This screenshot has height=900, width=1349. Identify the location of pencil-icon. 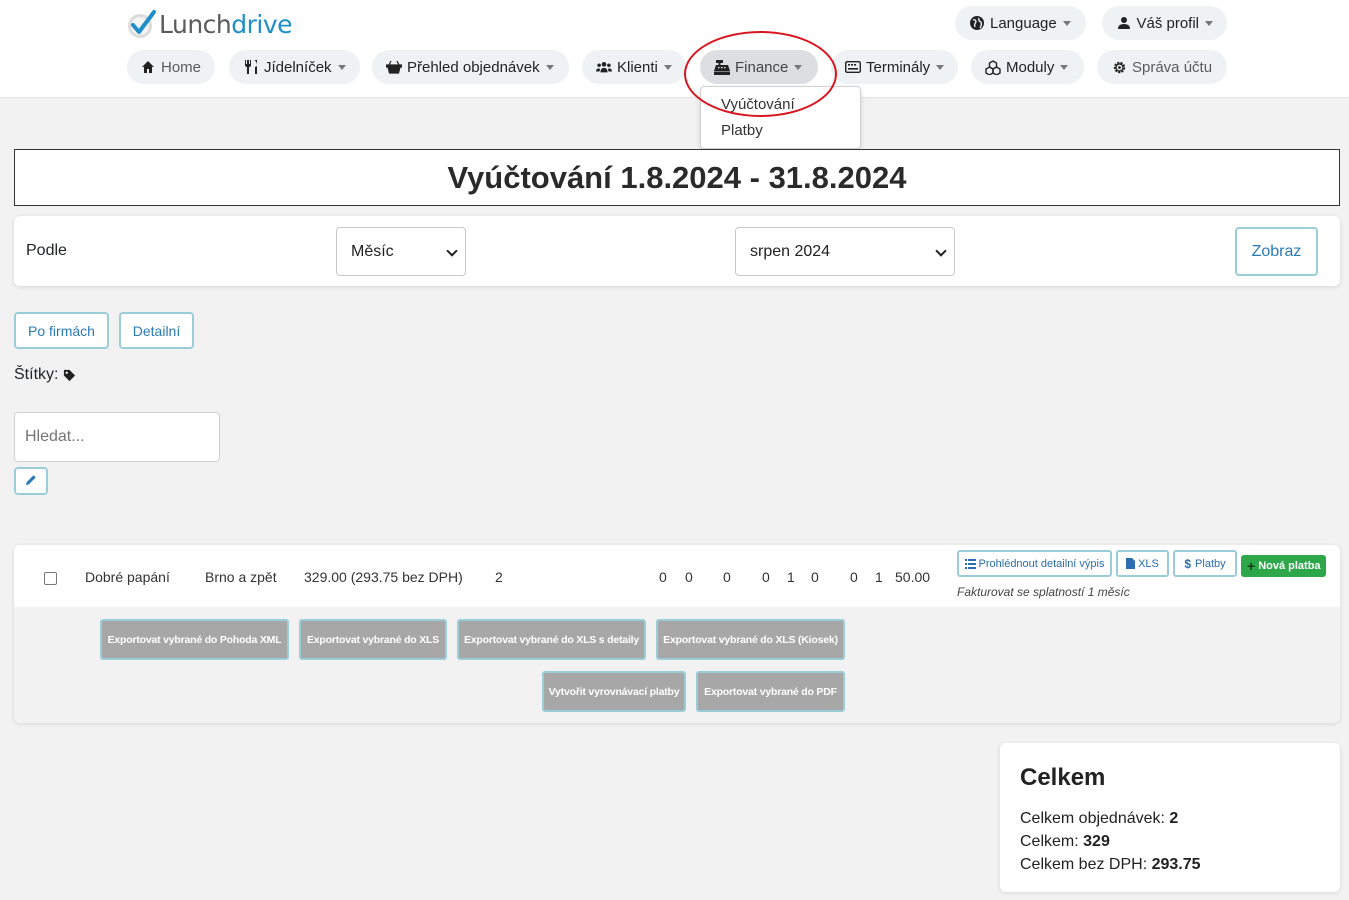
(31, 481).